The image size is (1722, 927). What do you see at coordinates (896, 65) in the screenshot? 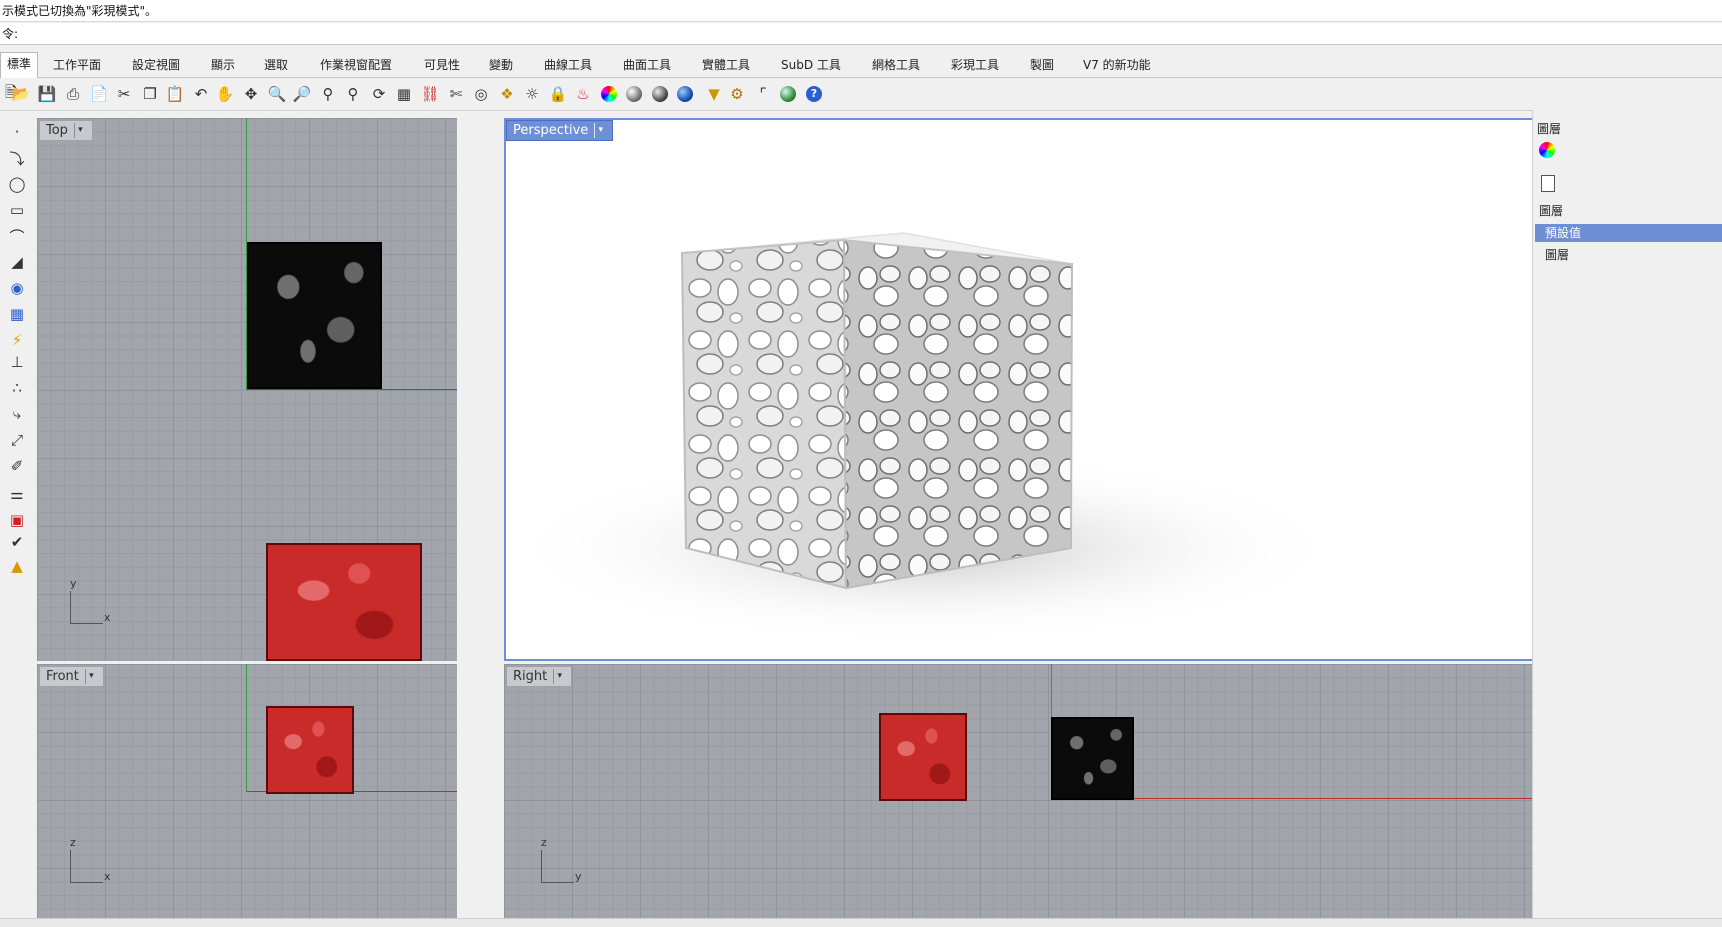
I see `tab-mesh-tools: 網格工具` at bounding box center [896, 65].